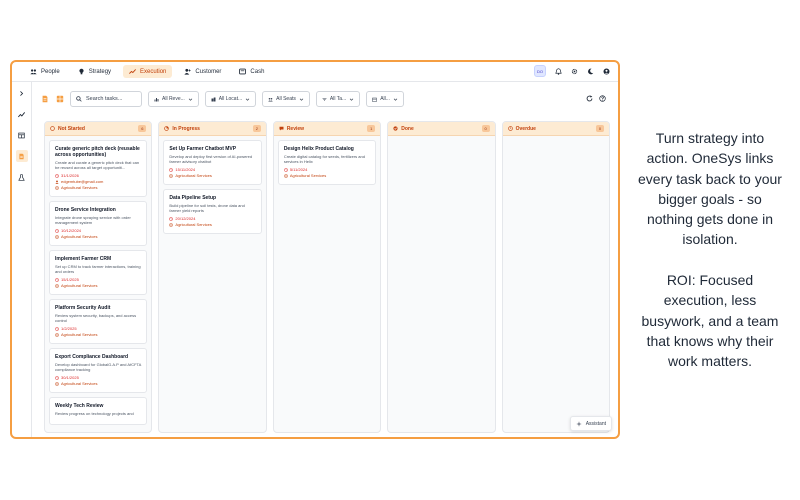  What do you see at coordinates (59, 99) in the screenshot?
I see `board-view-button` at bounding box center [59, 99].